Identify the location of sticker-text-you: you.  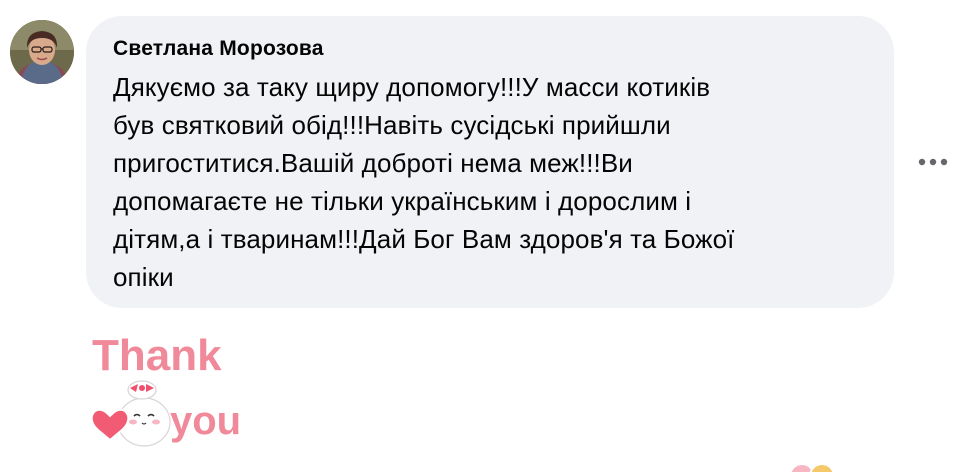
(205, 421).